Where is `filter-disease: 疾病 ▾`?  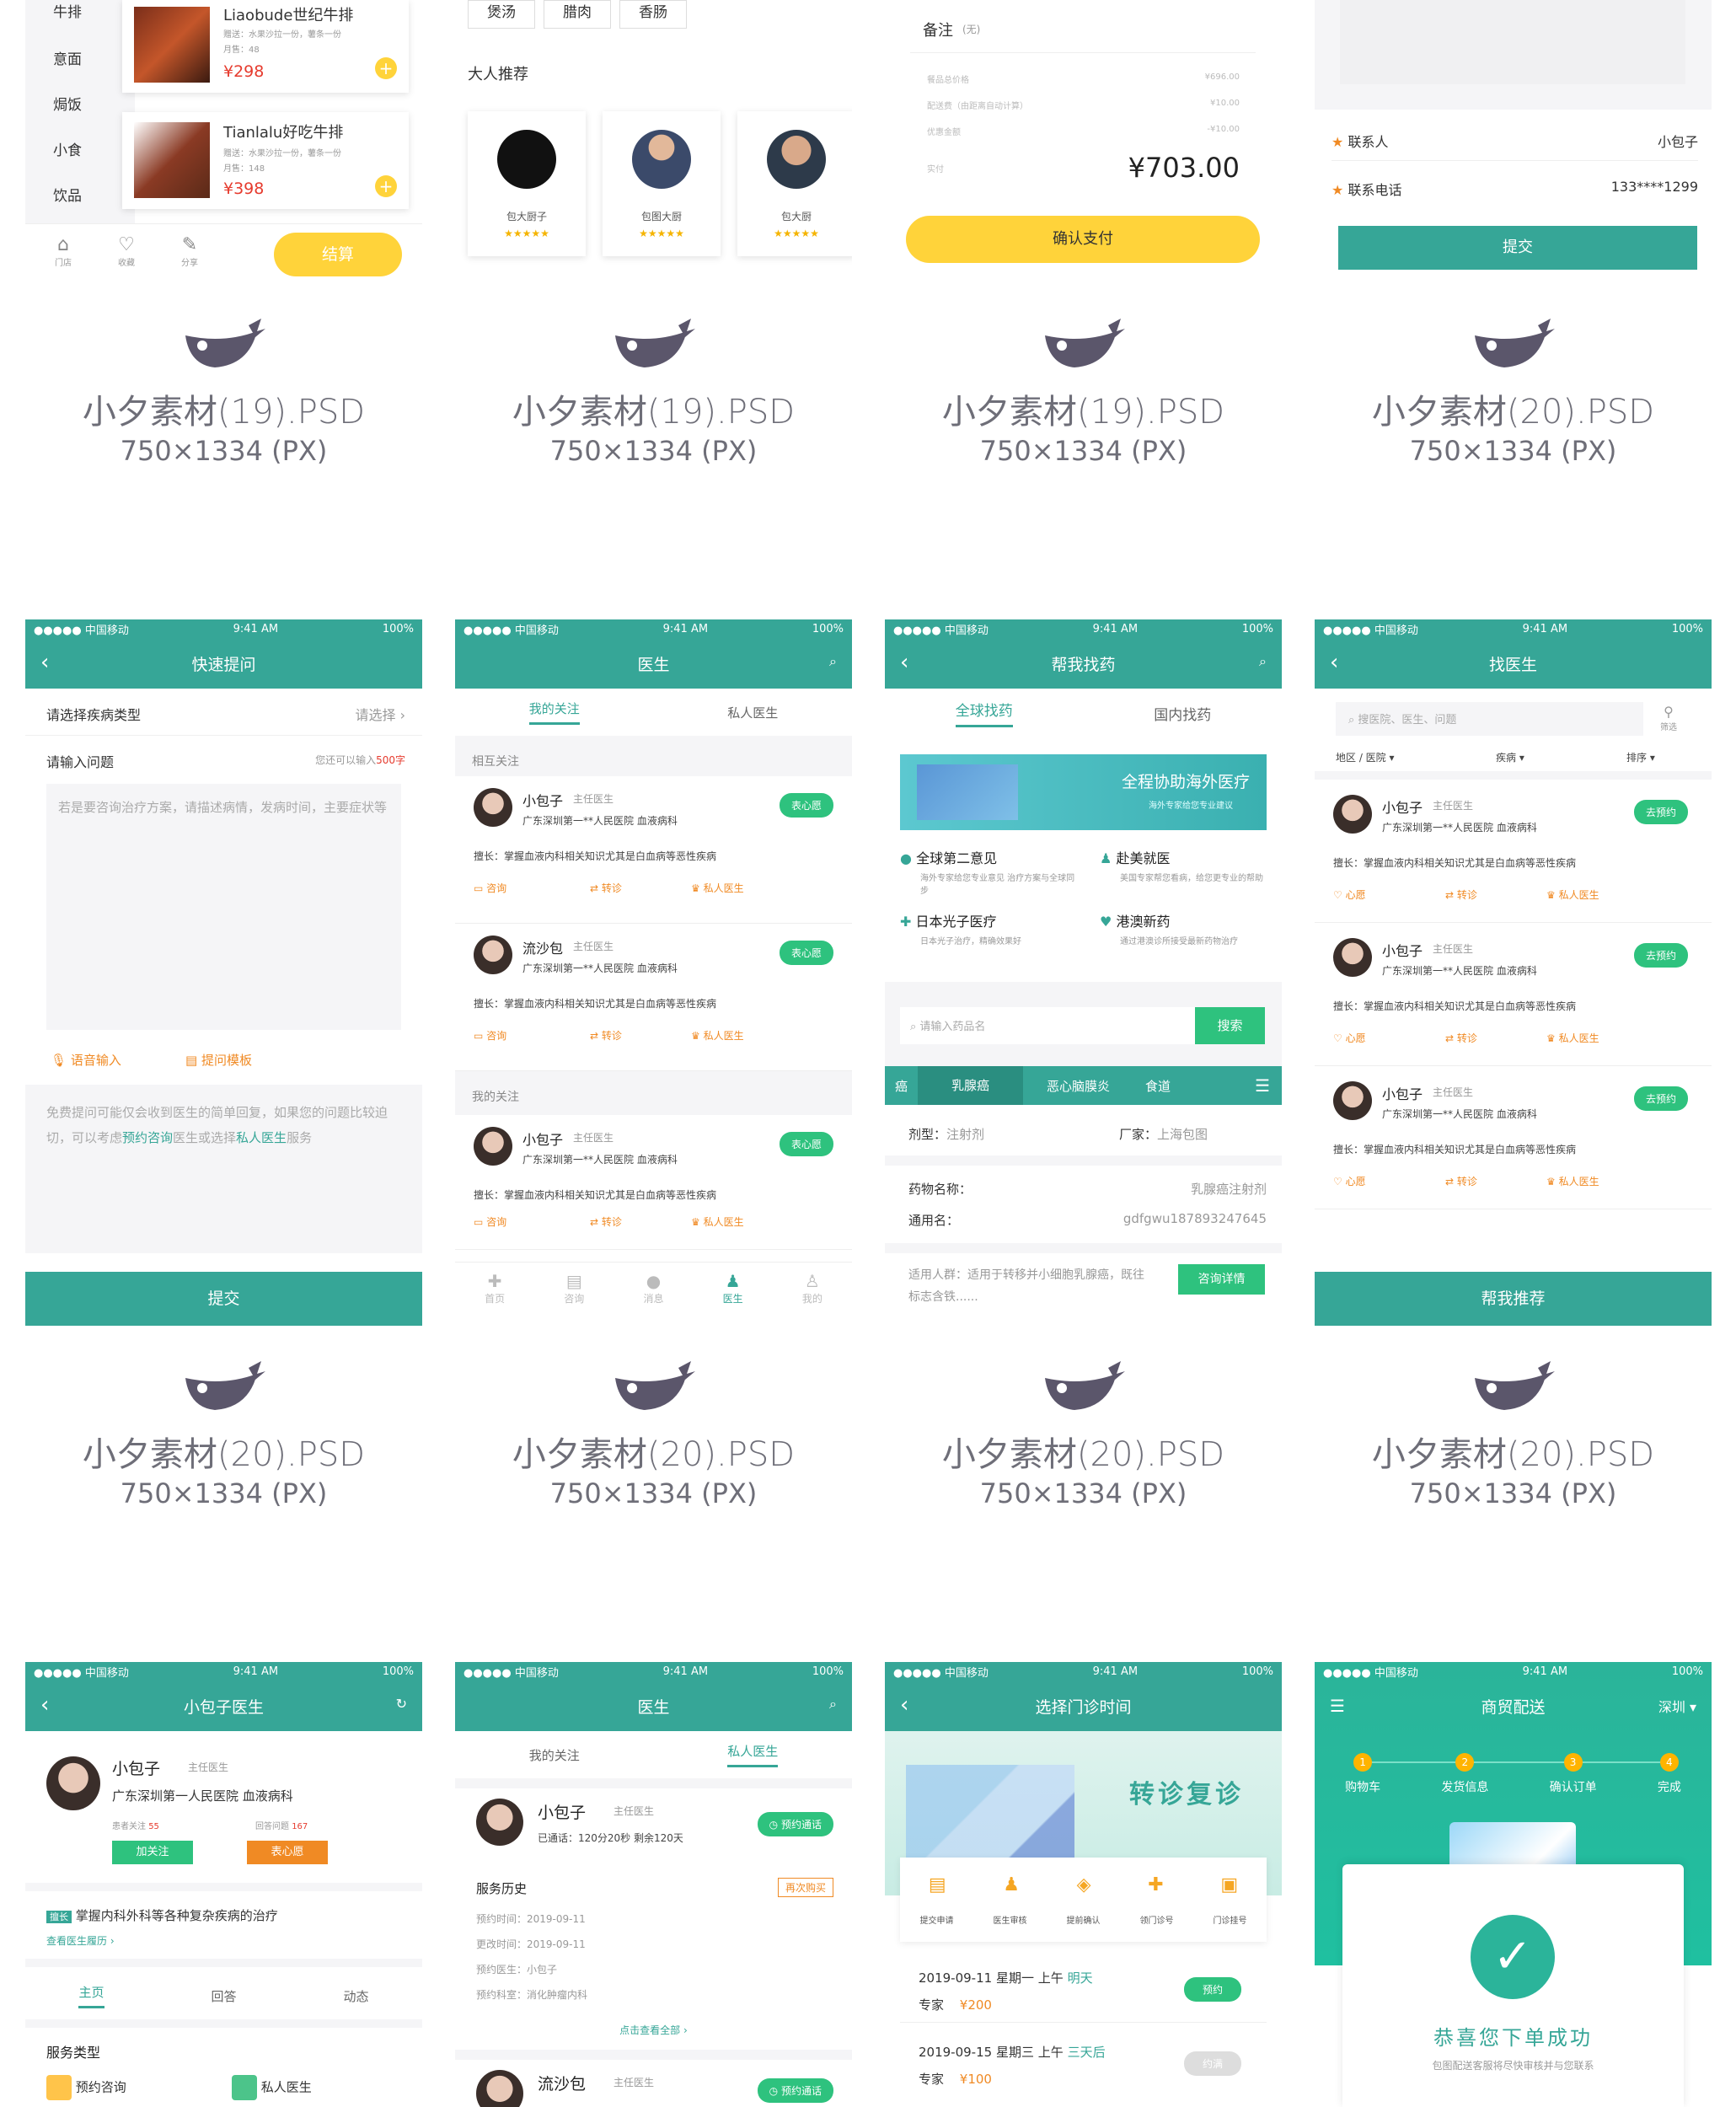 filter-disease: 疾病 ▾ is located at coordinates (1510, 757).